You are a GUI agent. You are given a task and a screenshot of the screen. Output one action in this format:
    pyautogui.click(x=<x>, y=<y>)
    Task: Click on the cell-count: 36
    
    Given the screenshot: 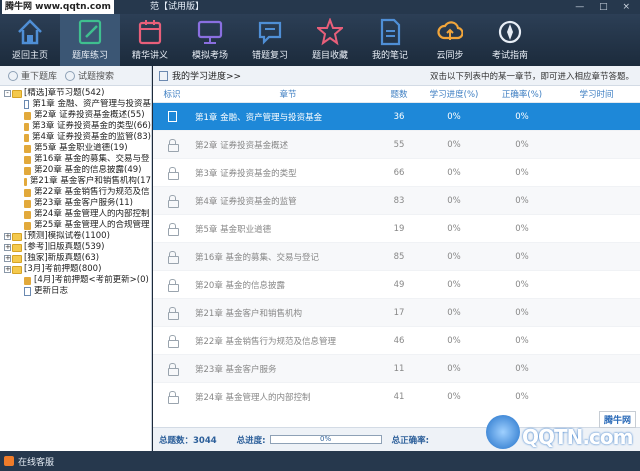 What is the action you would take?
    pyautogui.click(x=399, y=116)
    